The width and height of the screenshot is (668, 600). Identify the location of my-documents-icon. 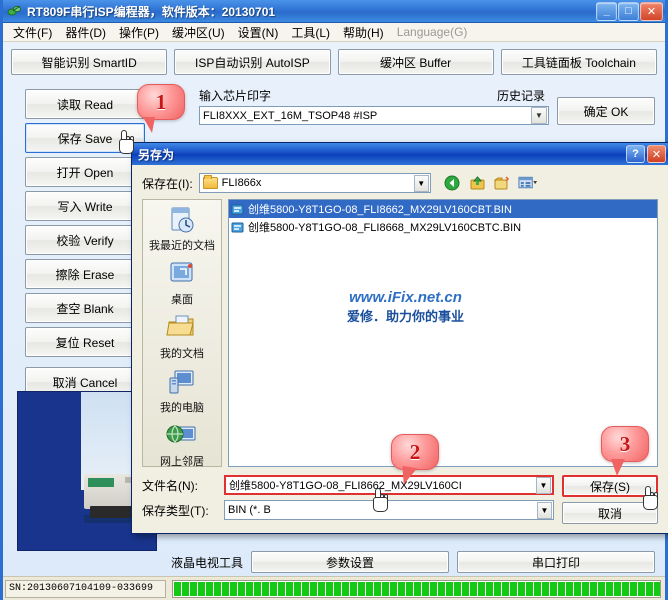
(182, 329).